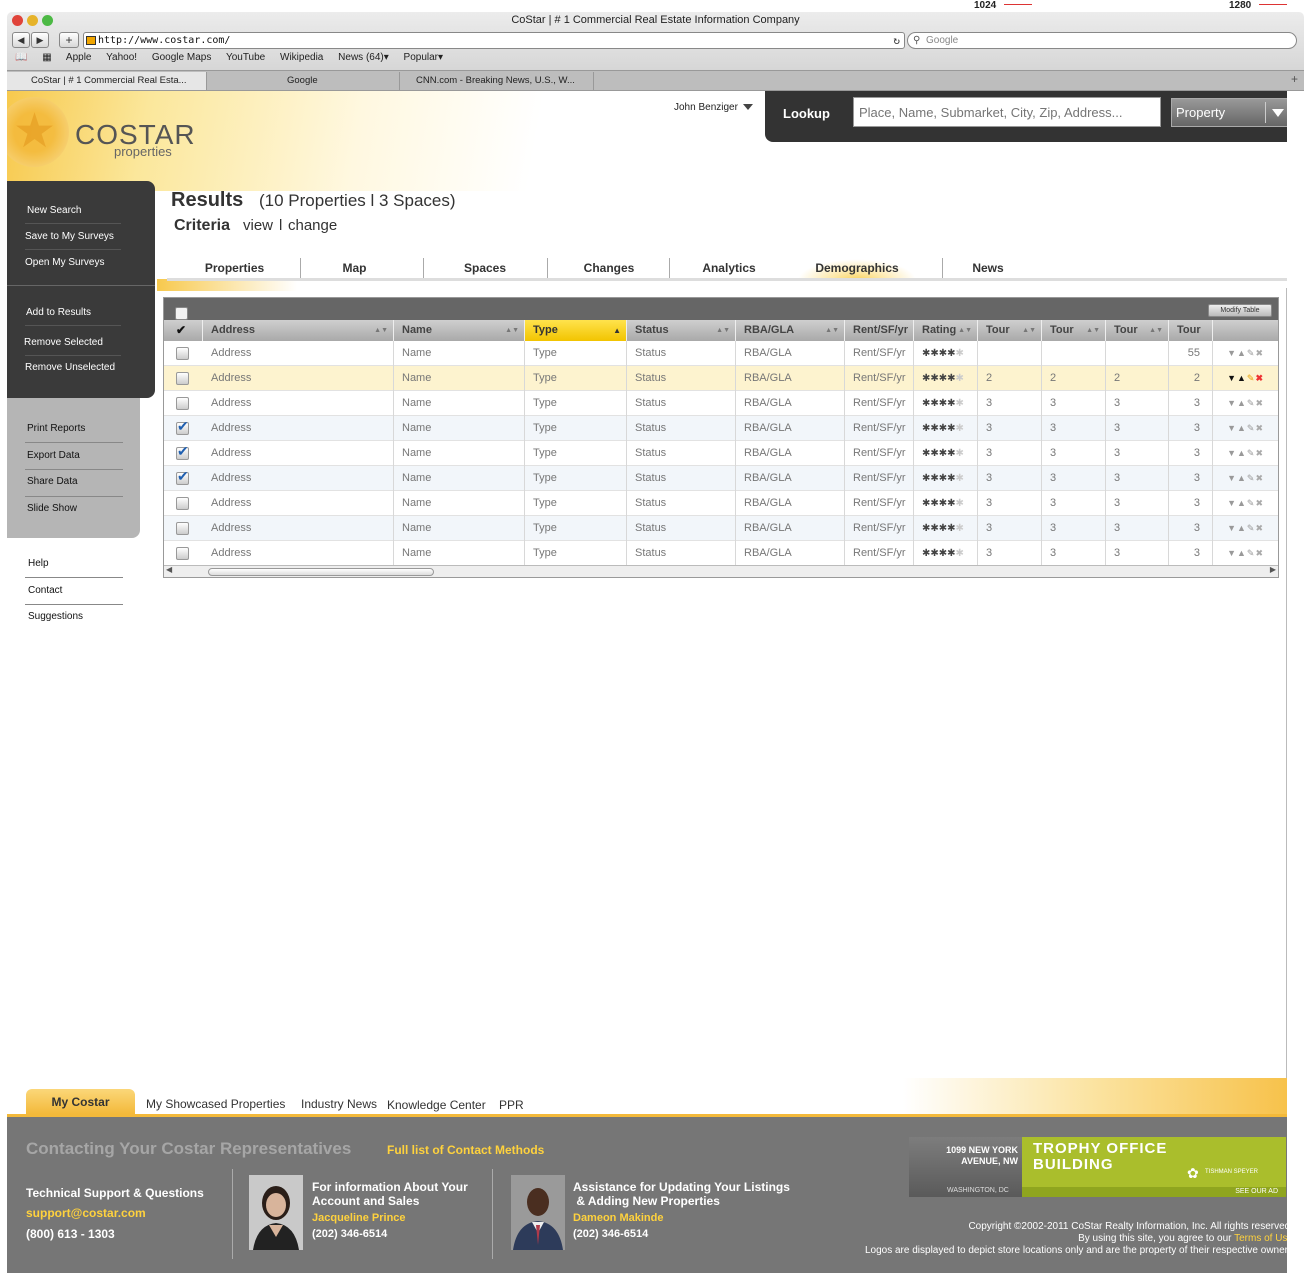  I want to click on bookmark-yahoo: Yahoo!, so click(121, 57).